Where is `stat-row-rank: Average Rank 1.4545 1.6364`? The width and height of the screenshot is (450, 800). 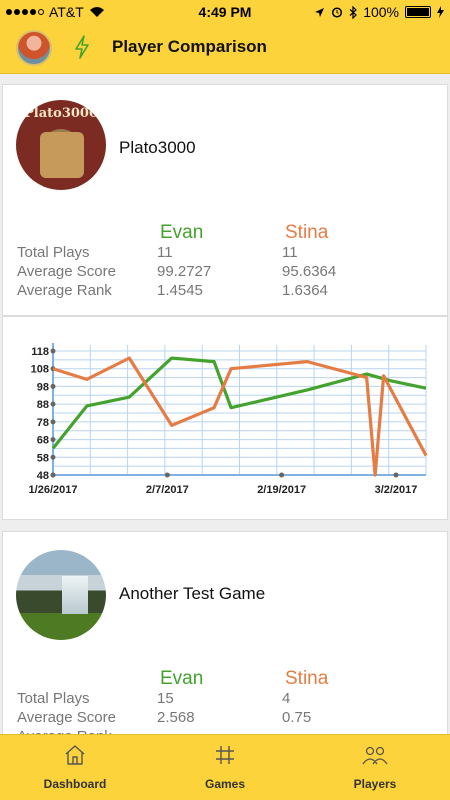 stat-row-rank: Average Rank 1.4545 1.6364 is located at coordinates (172, 290).